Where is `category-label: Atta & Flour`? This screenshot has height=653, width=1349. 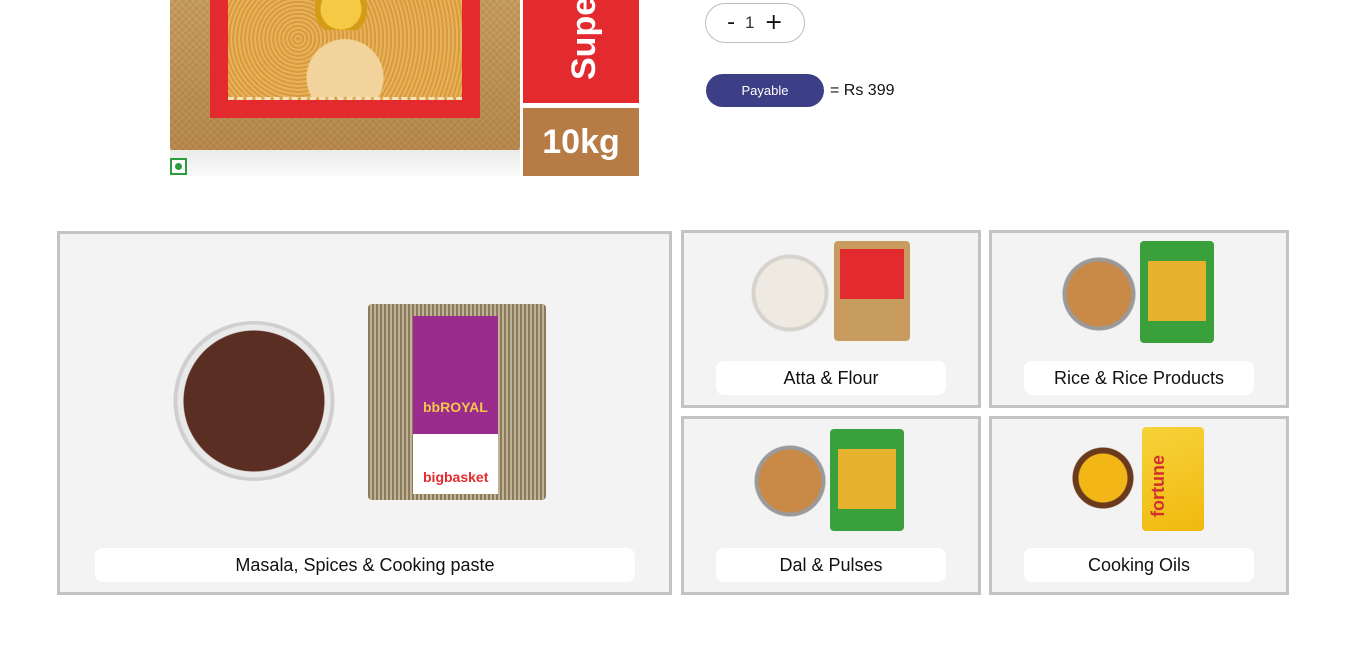 category-label: Atta & Flour is located at coordinates (831, 378).